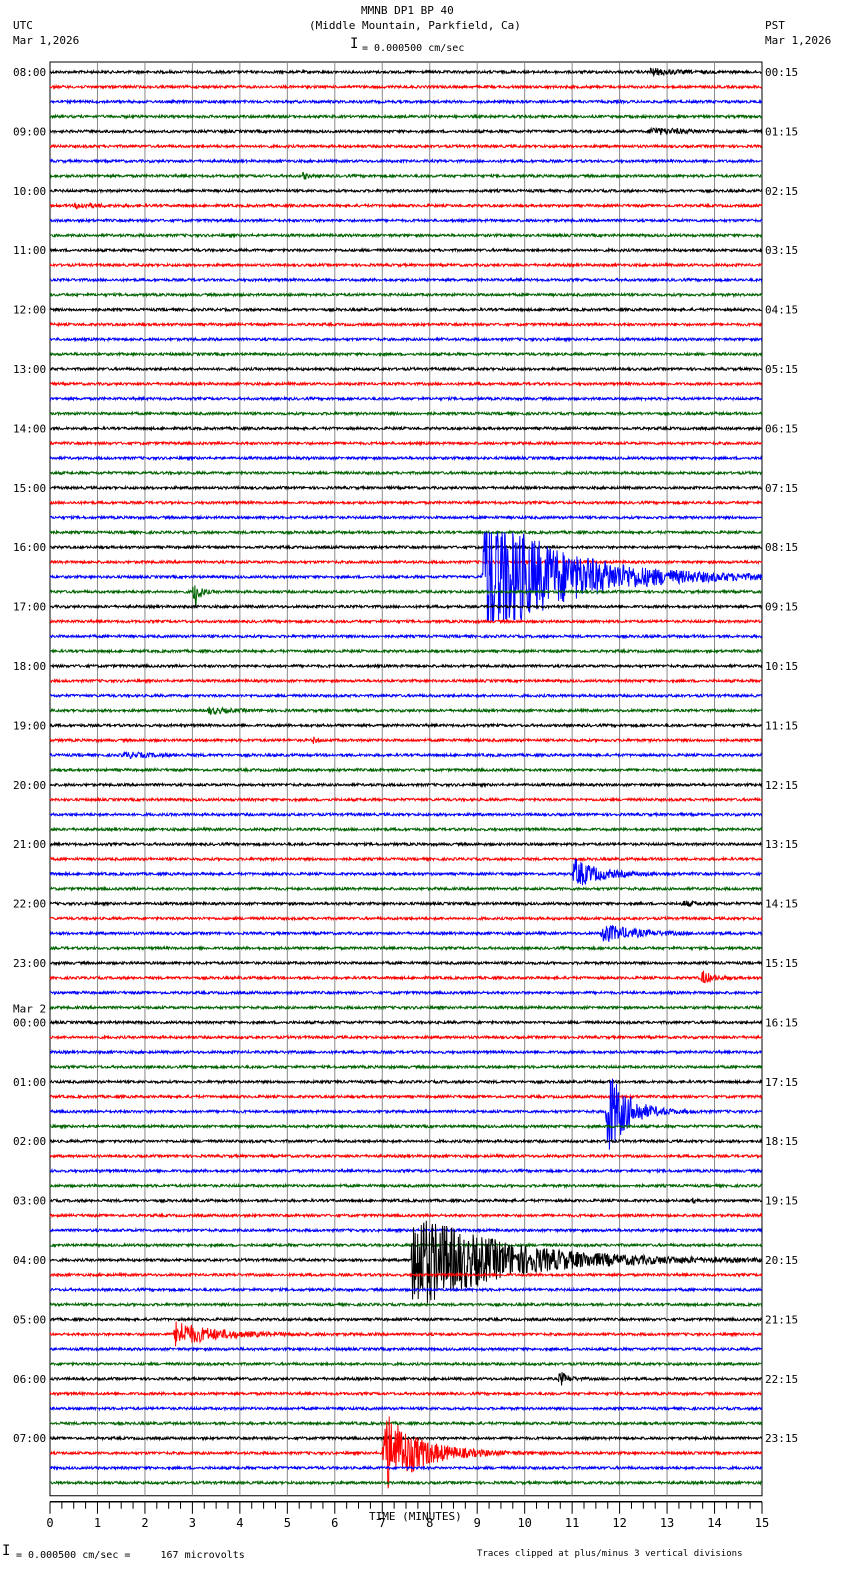  What do you see at coordinates (29, 1201) in the screenshot?
I see `utc-hour-label: 03:00` at bounding box center [29, 1201].